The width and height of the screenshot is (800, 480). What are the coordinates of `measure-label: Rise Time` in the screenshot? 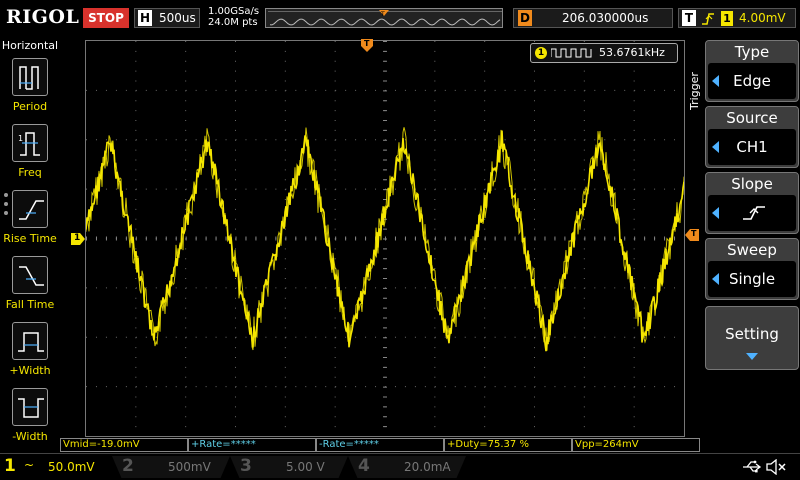 It's located at (30, 238).